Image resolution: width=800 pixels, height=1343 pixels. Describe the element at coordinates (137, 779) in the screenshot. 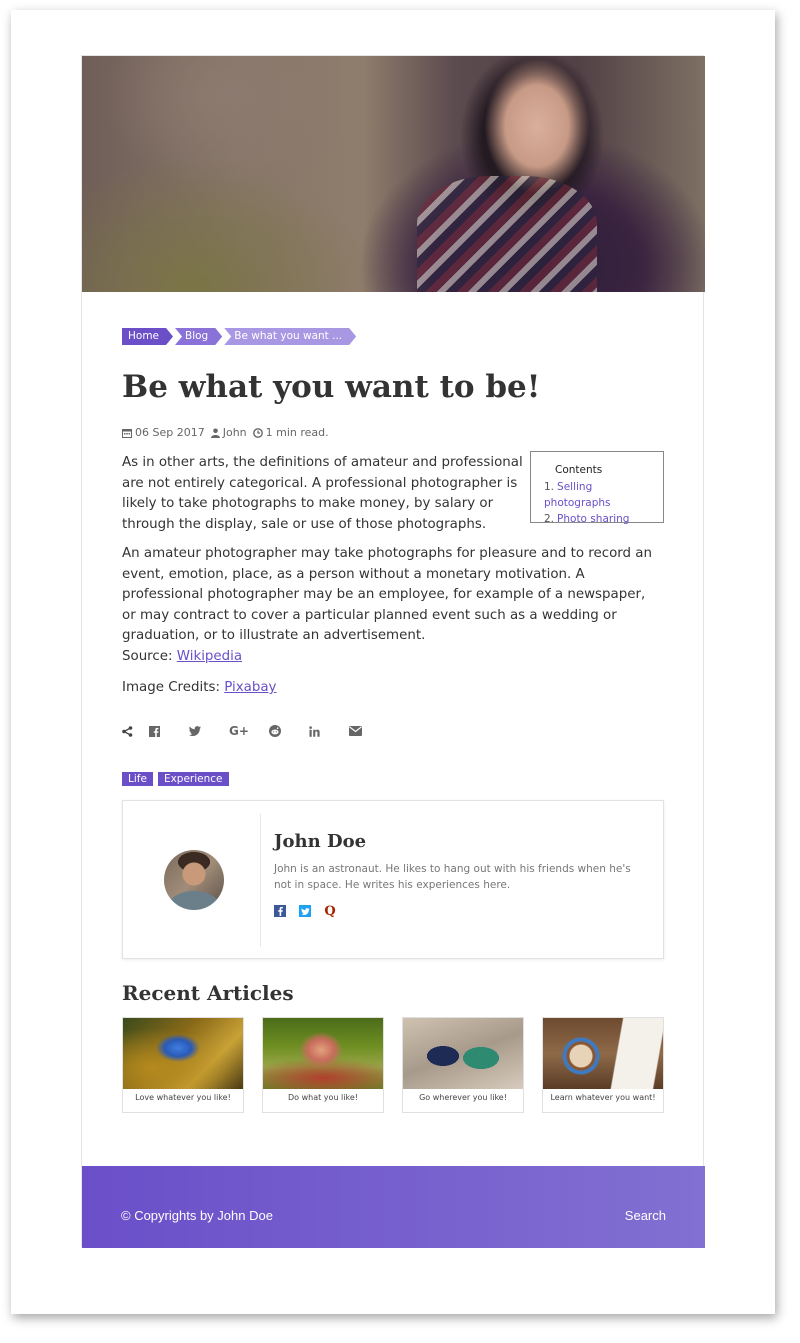

I see `tag-life: Life` at that location.